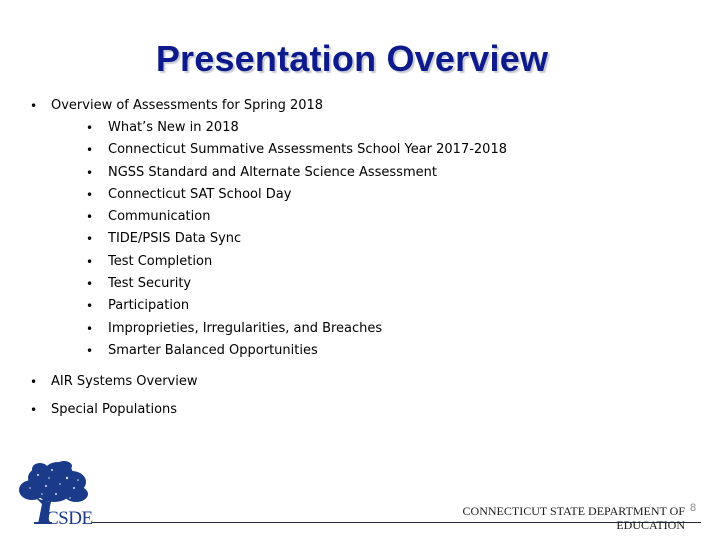 The image size is (720, 540). I want to click on bullet-item-air-systems-overview: • AIR Systems Overview, so click(360, 382).